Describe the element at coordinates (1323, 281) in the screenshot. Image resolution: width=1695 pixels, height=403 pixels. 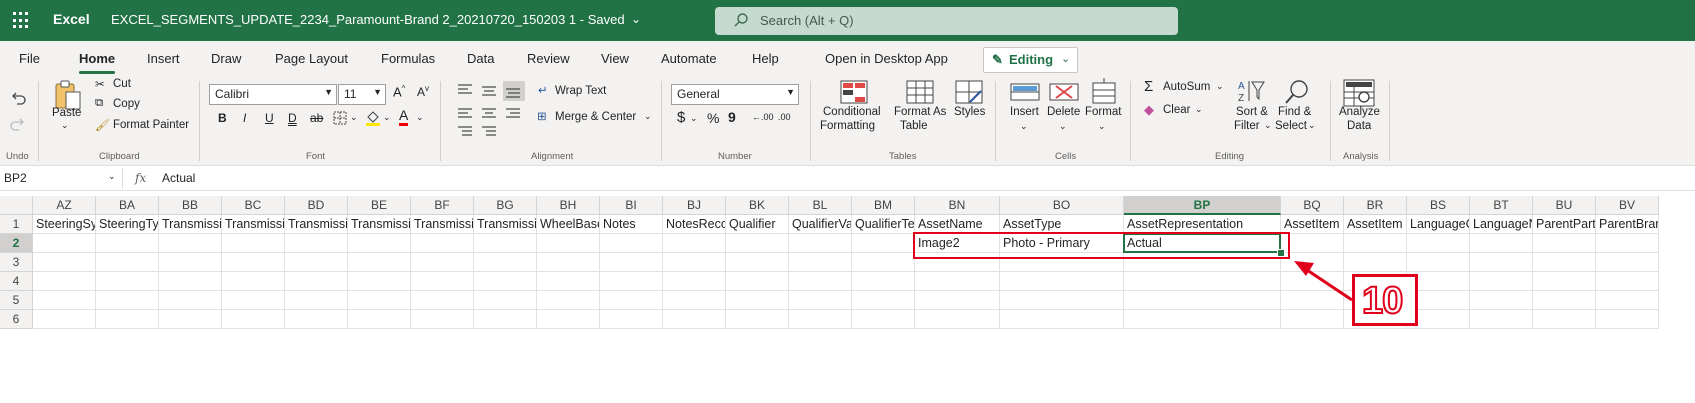
I see `annotation-arrow` at that location.